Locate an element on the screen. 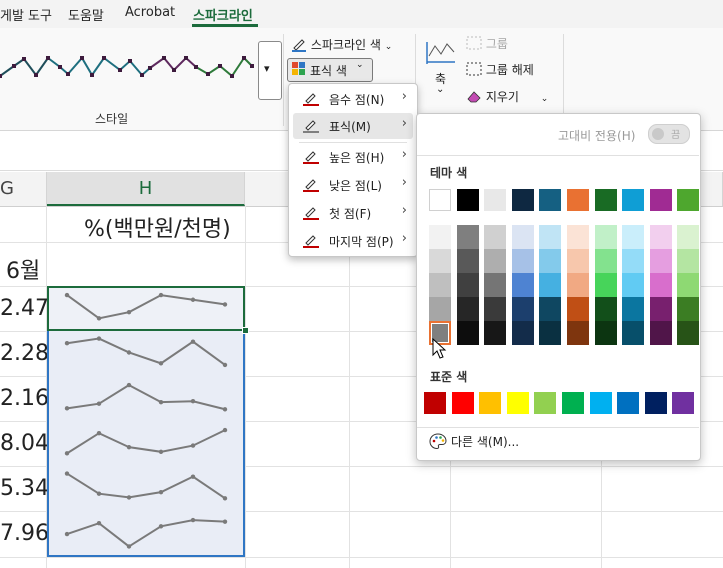 Image resolution: width=723 pixels, height=568 pixels. cell-g-value: 2.16 is located at coordinates (24, 398).